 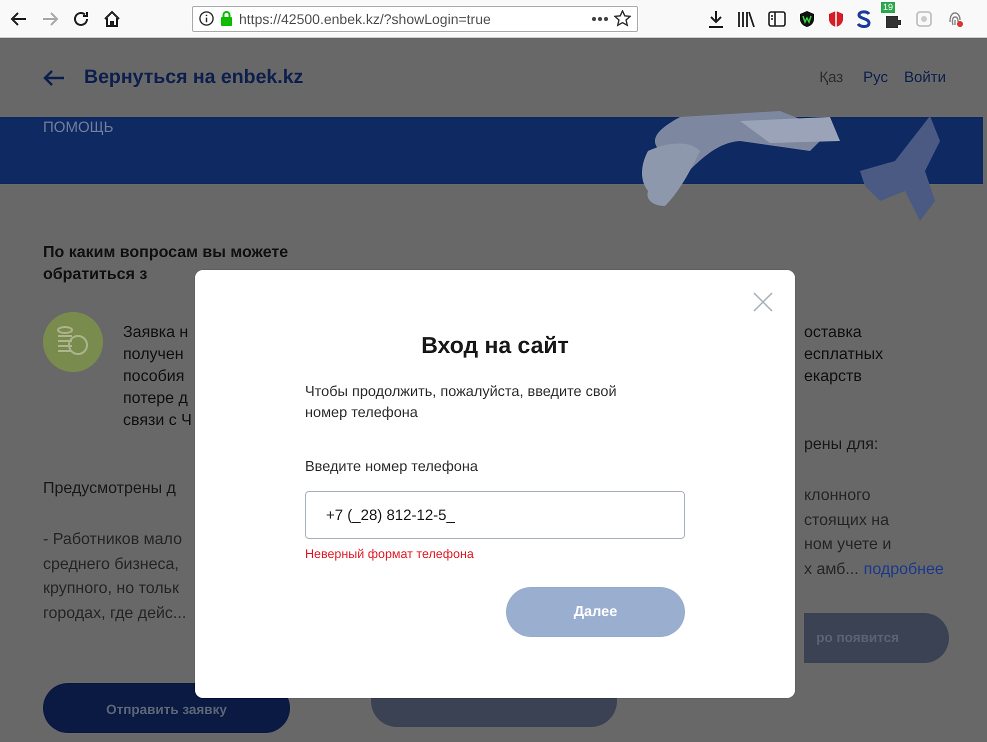 I want to click on card-text-line: крупного, но тольк, so click(x=111, y=589).